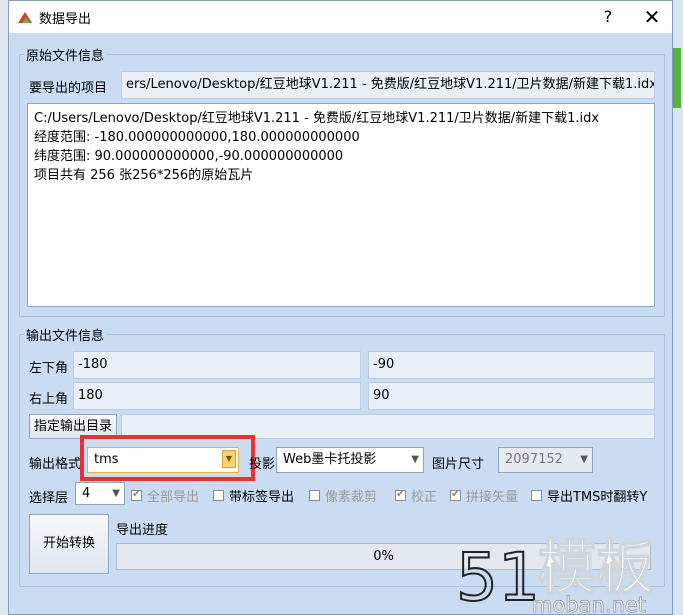  What do you see at coordinates (652, 17) in the screenshot?
I see `close-button: ✕` at bounding box center [652, 17].